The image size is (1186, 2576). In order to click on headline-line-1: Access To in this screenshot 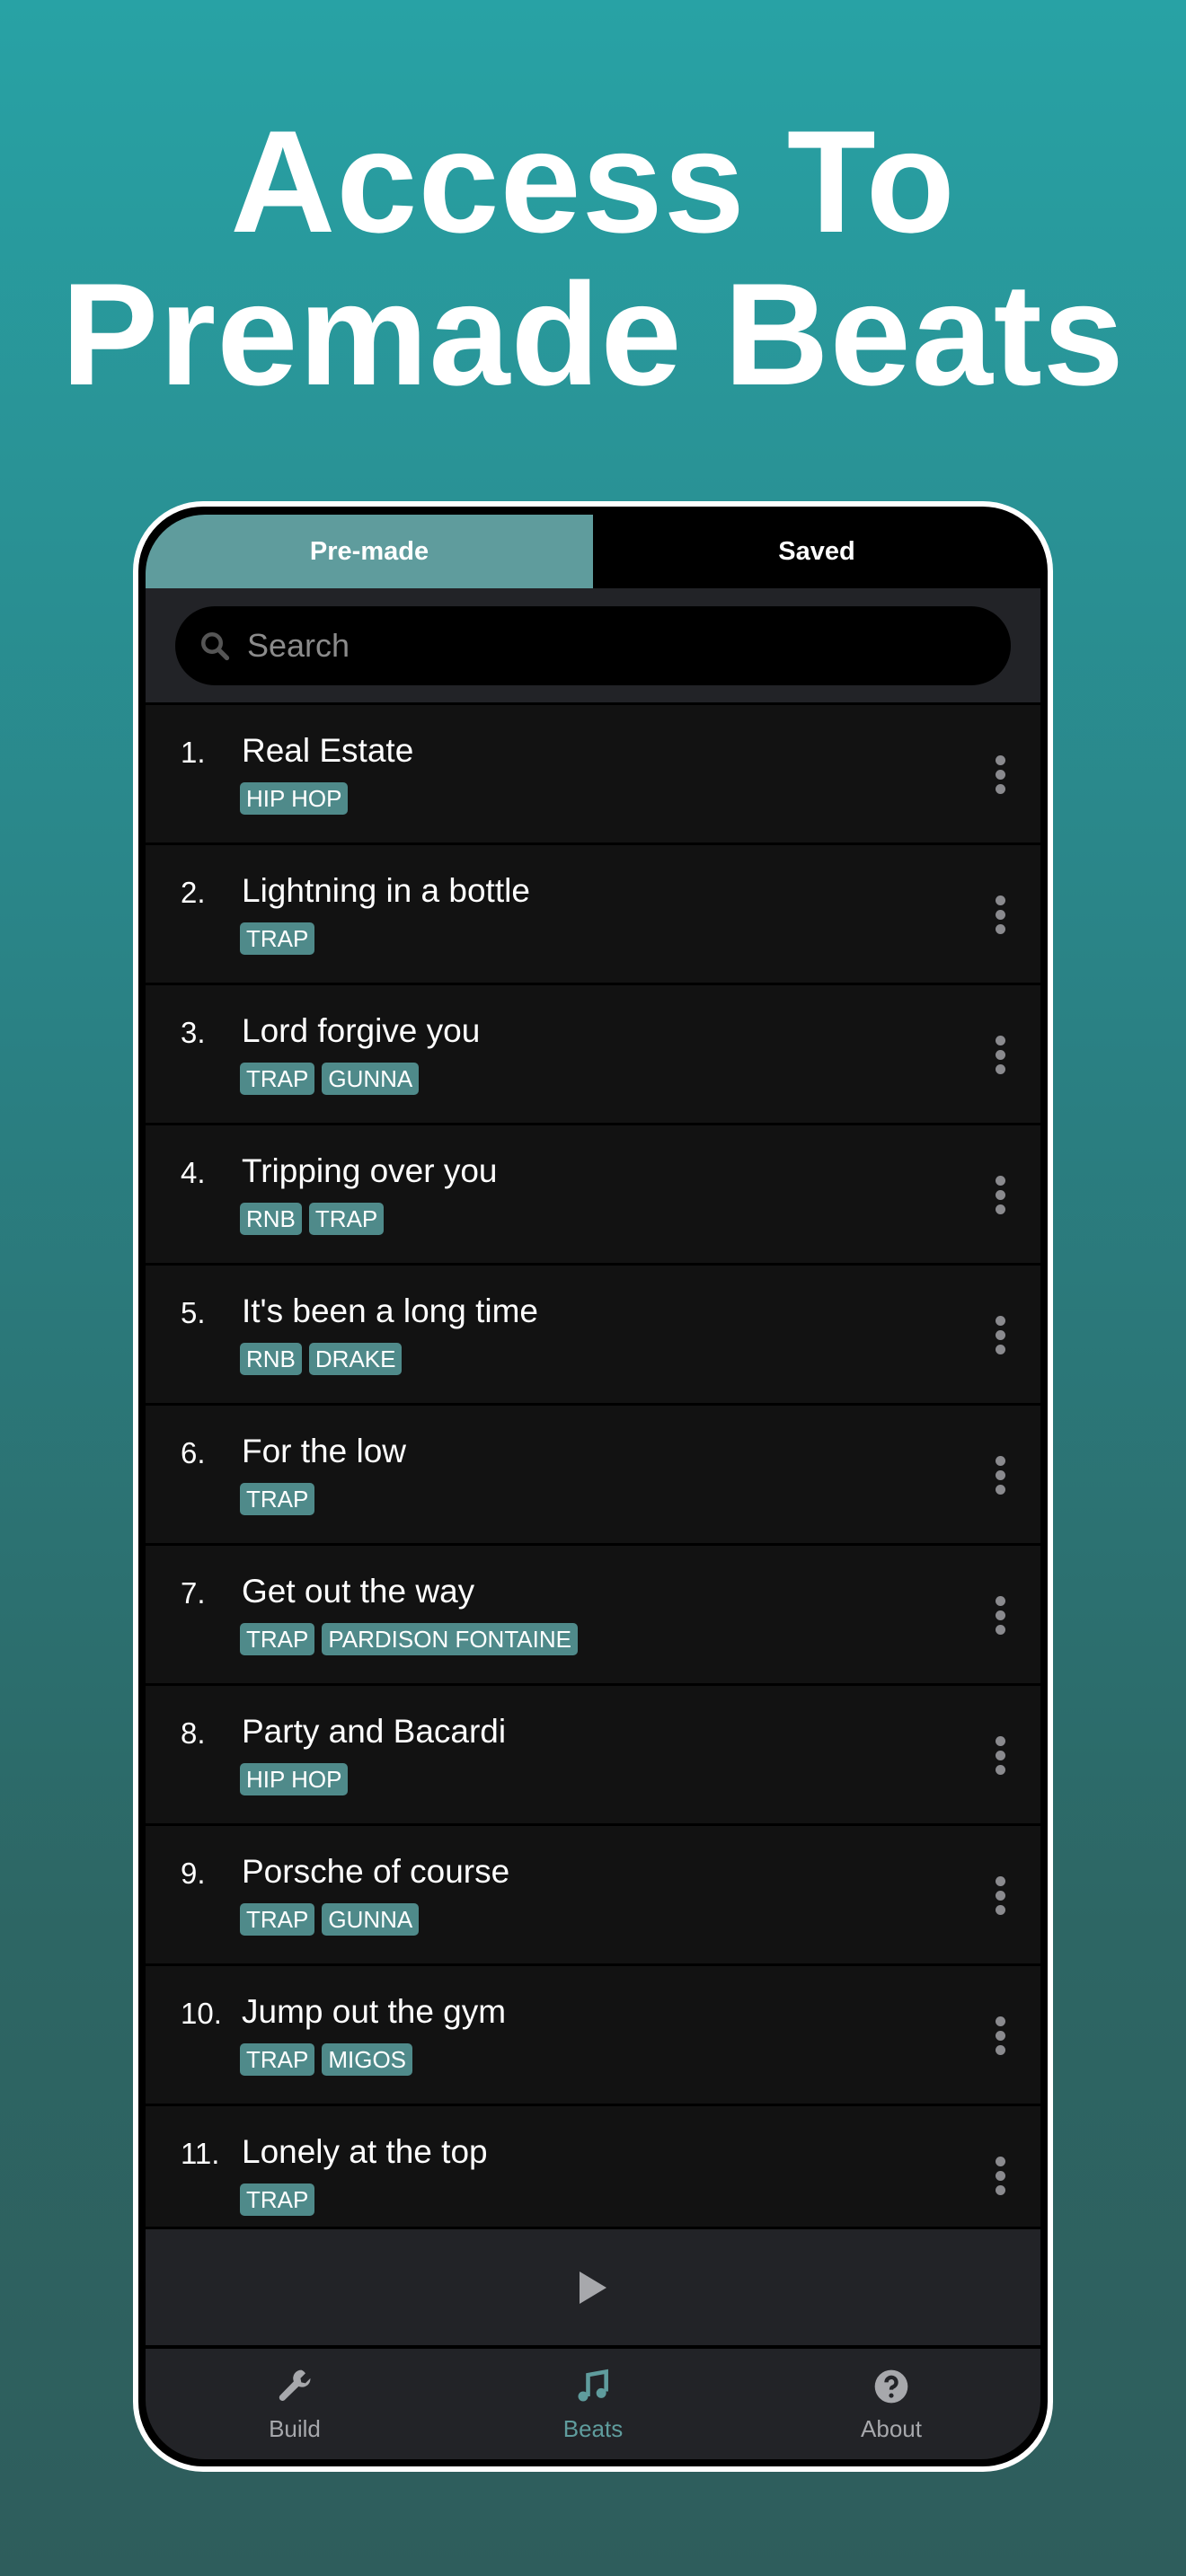, I will do `click(593, 182)`.